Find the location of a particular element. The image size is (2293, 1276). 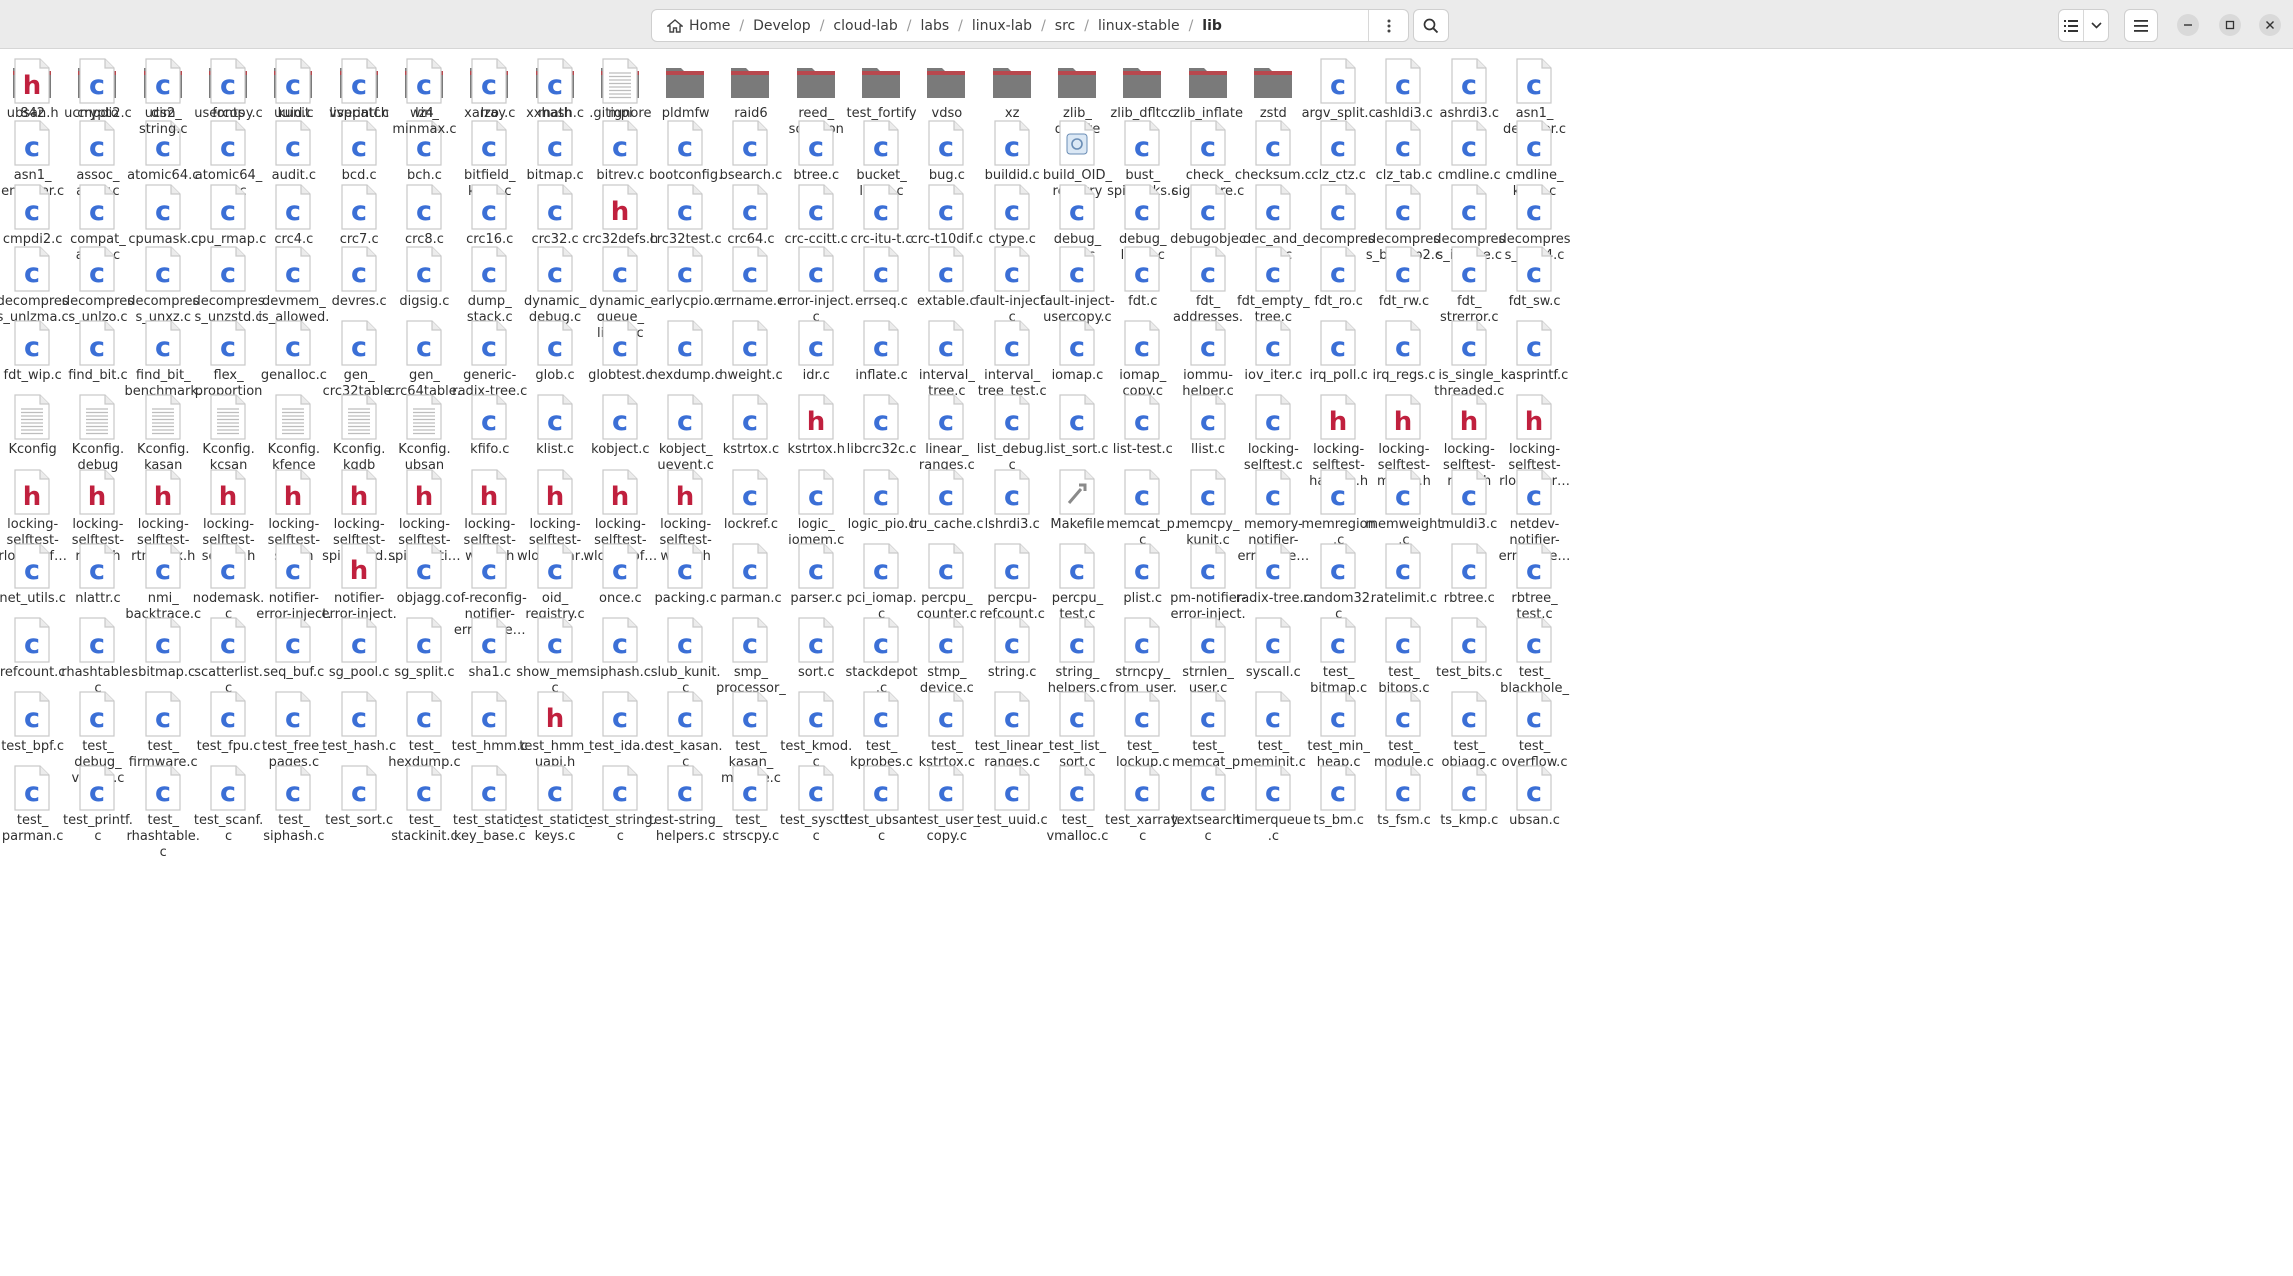

breadcrumb-linux-lab: linux-lab is located at coordinates (1002, 25).